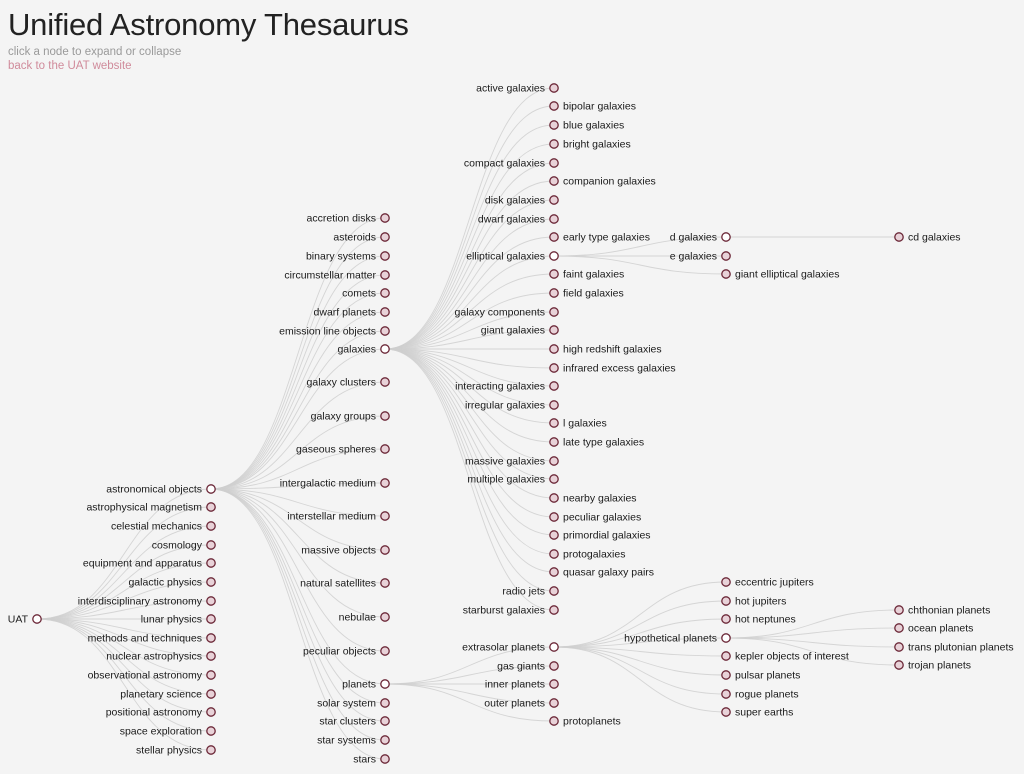 Image resolution: width=1024 pixels, height=774 pixels. I want to click on tree-node-label: hypothetical planets, so click(670, 639).